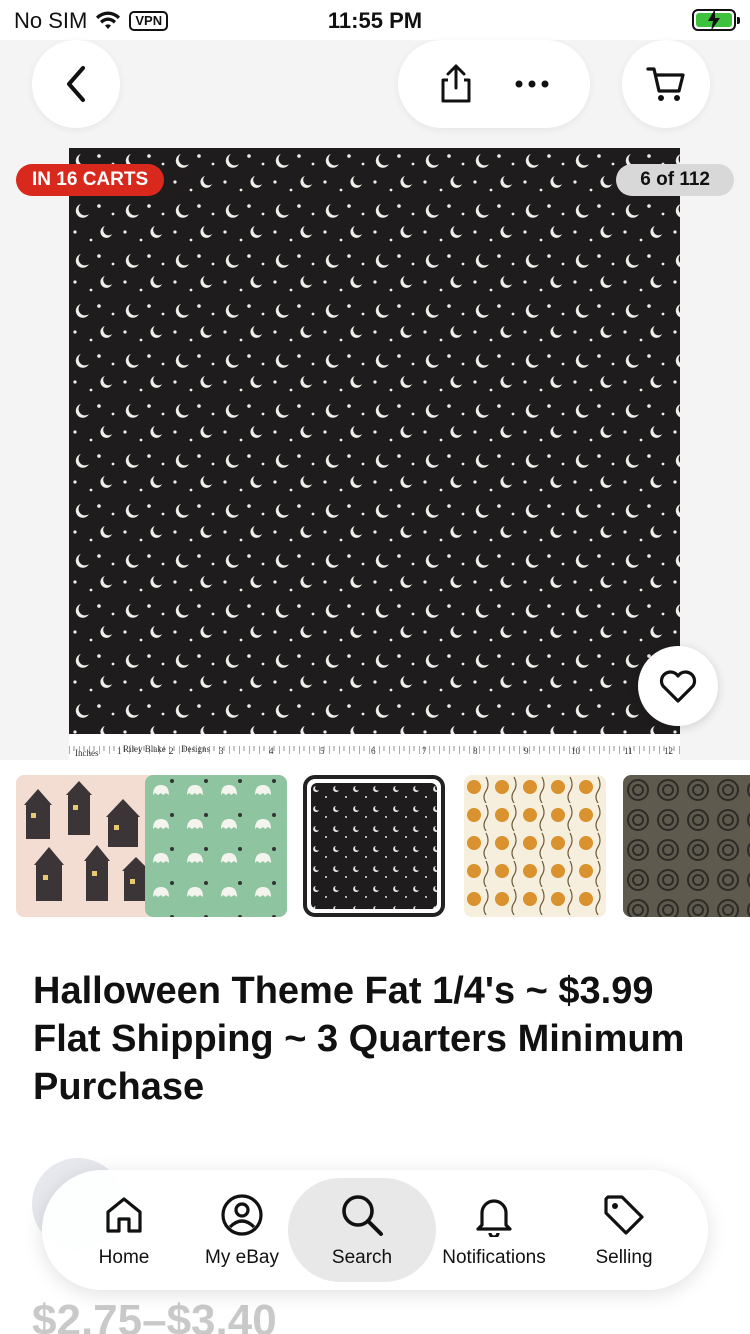  Describe the element at coordinates (221, 751) in the screenshot. I see `ruler-label: 3` at that location.